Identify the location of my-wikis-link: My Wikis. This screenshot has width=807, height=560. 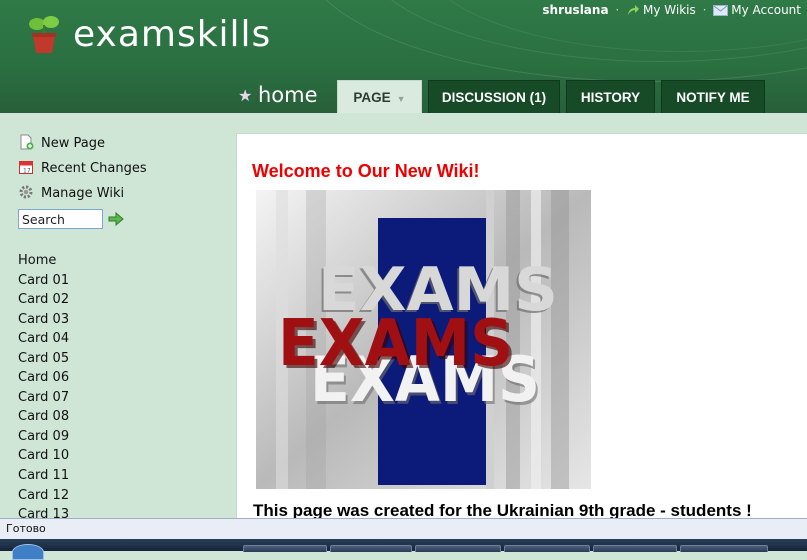
(669, 10).